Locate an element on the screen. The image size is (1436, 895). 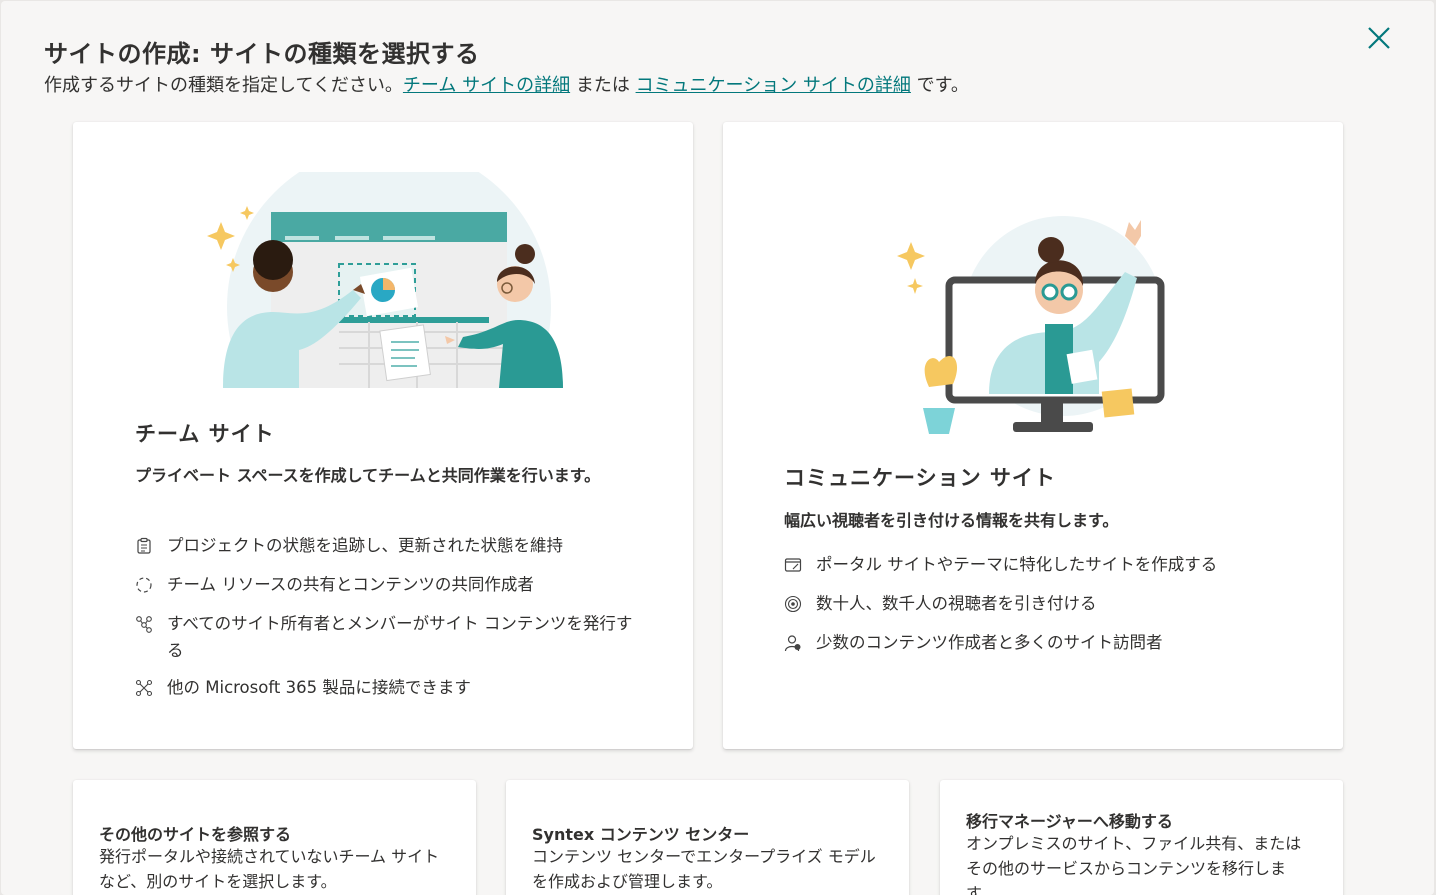
sync-icon is located at coordinates (144, 585).